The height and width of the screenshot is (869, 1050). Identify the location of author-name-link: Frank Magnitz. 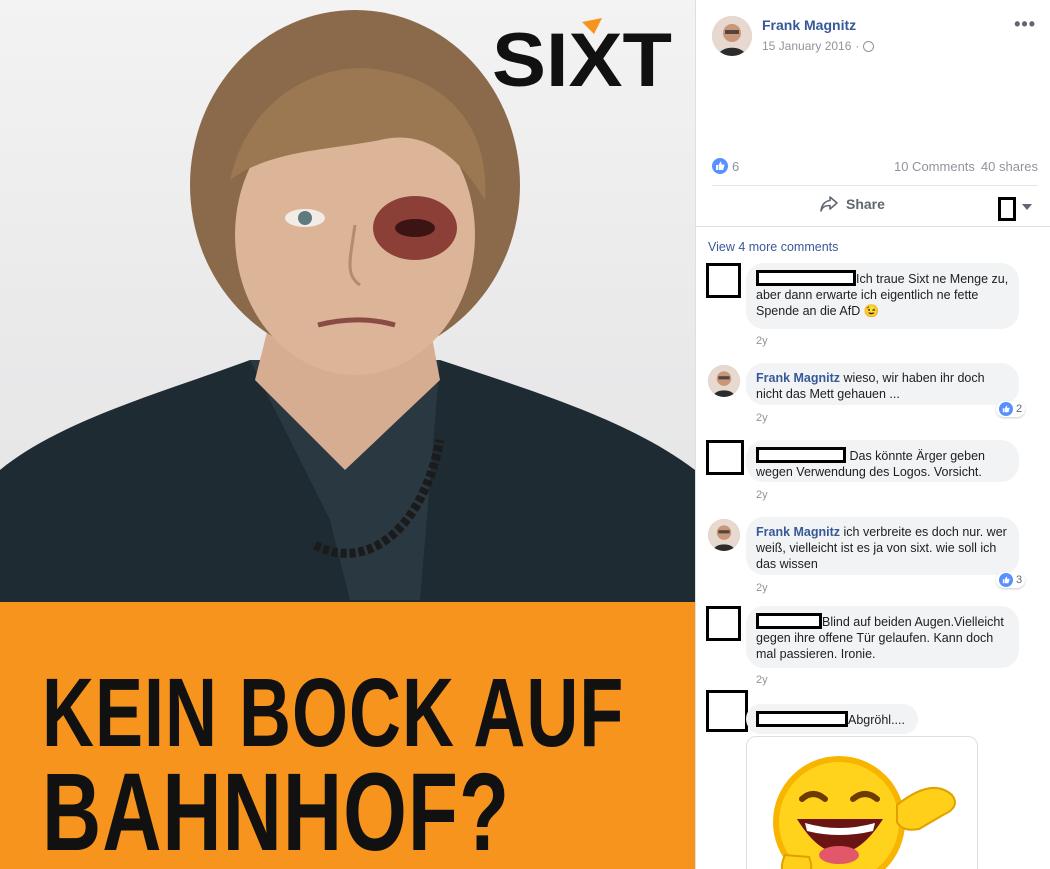
(818, 25).